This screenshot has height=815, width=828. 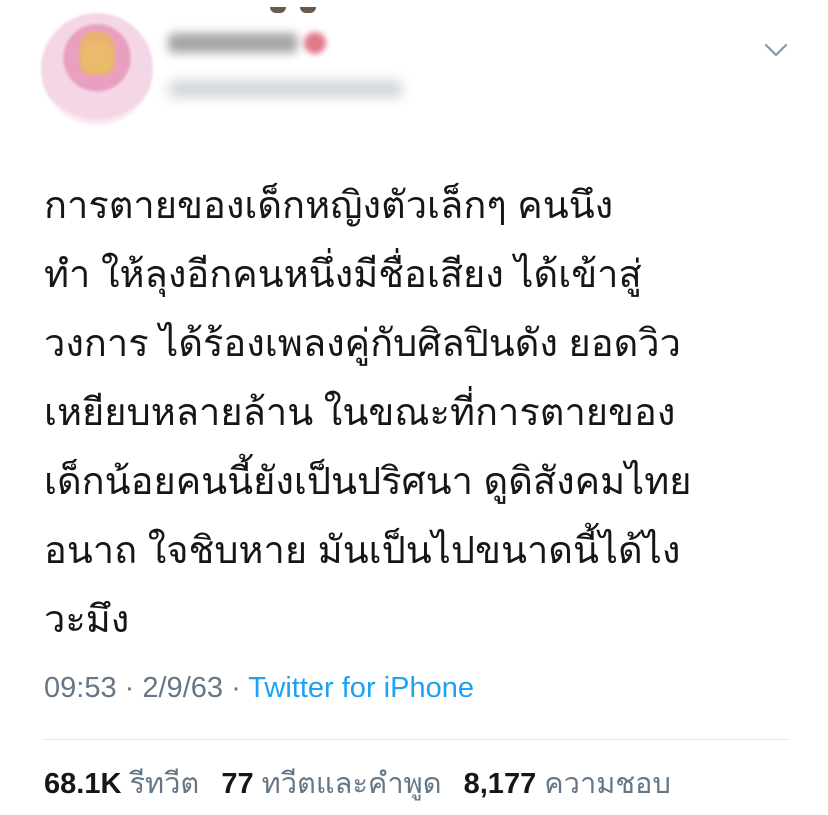 I want to click on tweet-metadata: 09:53 · 2/9/63 · Twitter for iPhone, so click(x=259, y=688).